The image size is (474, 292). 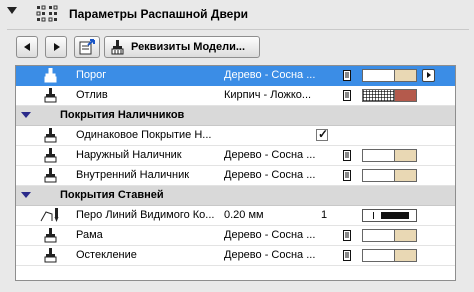 I want to click on group-name: Покрытия Ставней, so click(x=112, y=195).